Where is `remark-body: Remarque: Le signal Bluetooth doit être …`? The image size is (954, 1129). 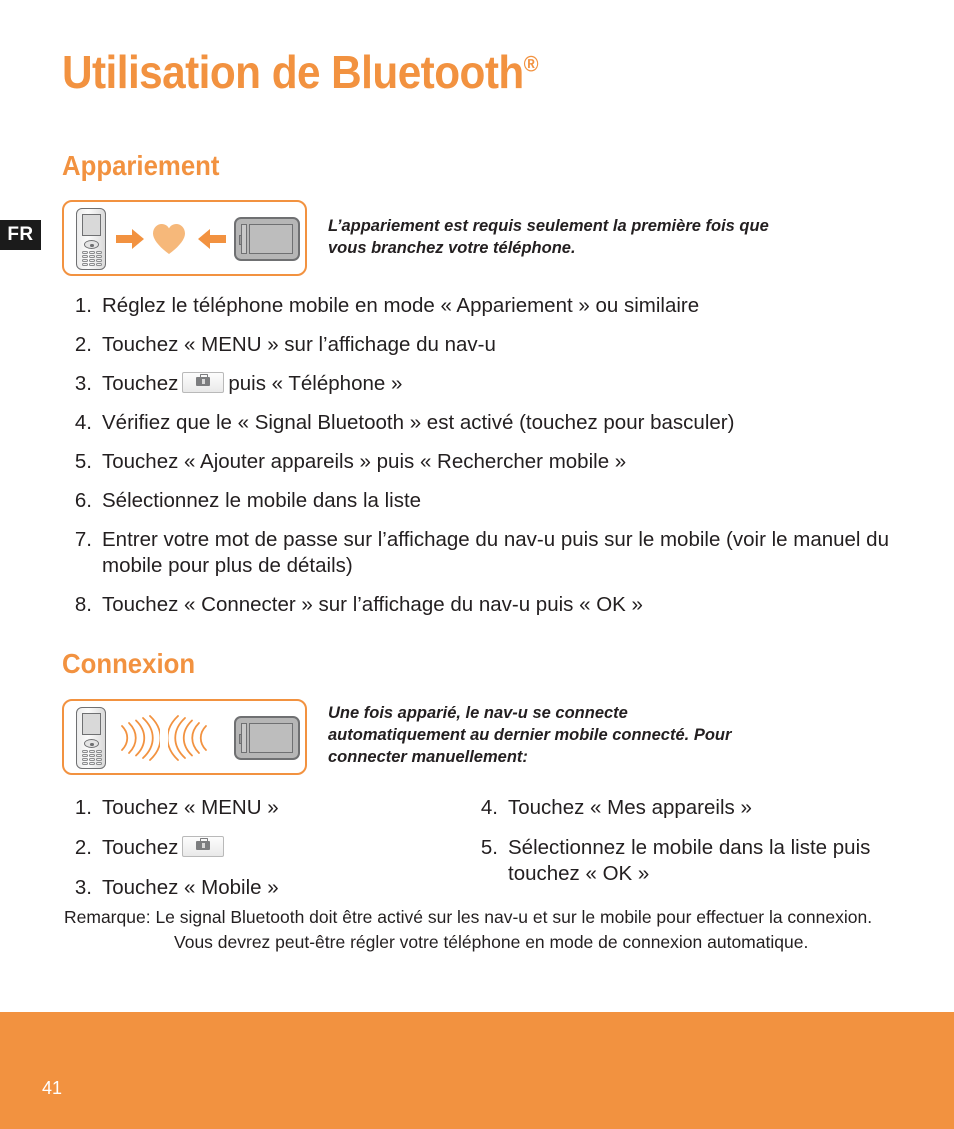
remark-body: Remarque: Le signal Bluetooth doit être … is located at coordinates (479, 930).